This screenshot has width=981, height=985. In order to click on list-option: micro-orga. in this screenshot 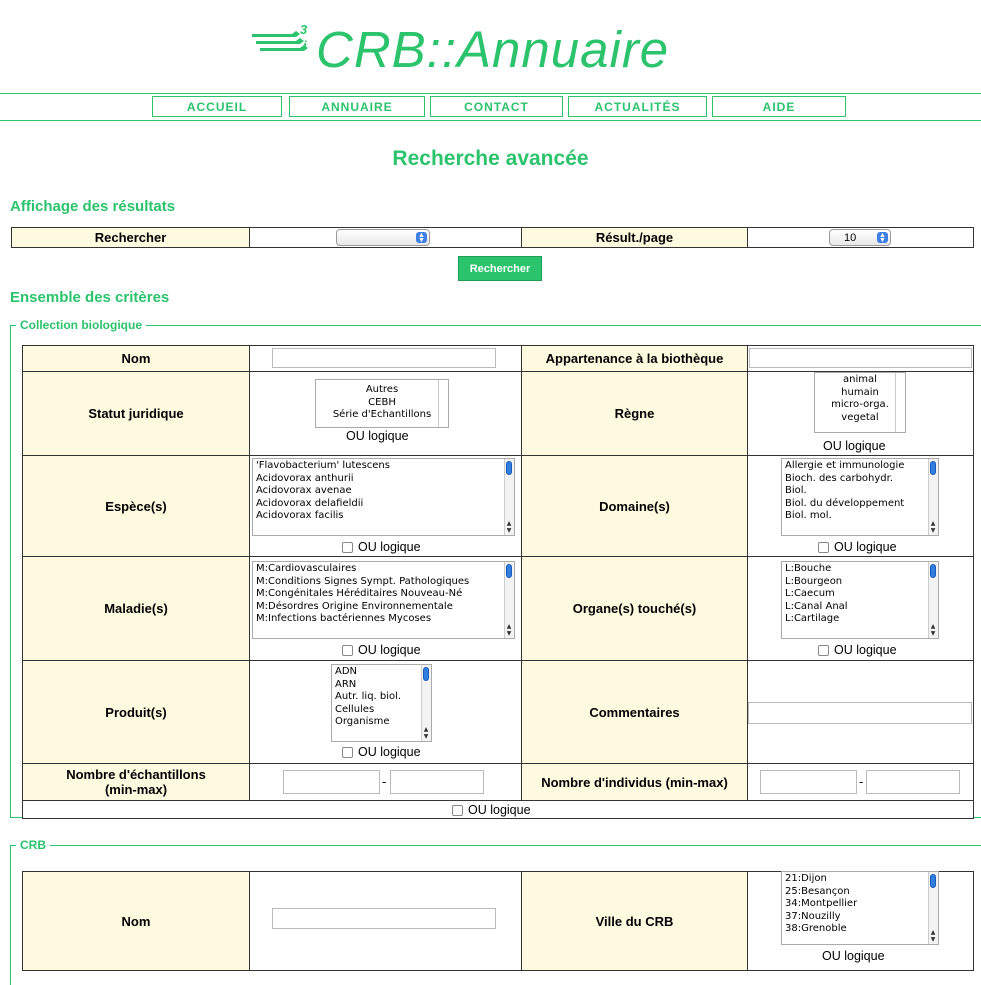, I will do `click(860, 405)`.